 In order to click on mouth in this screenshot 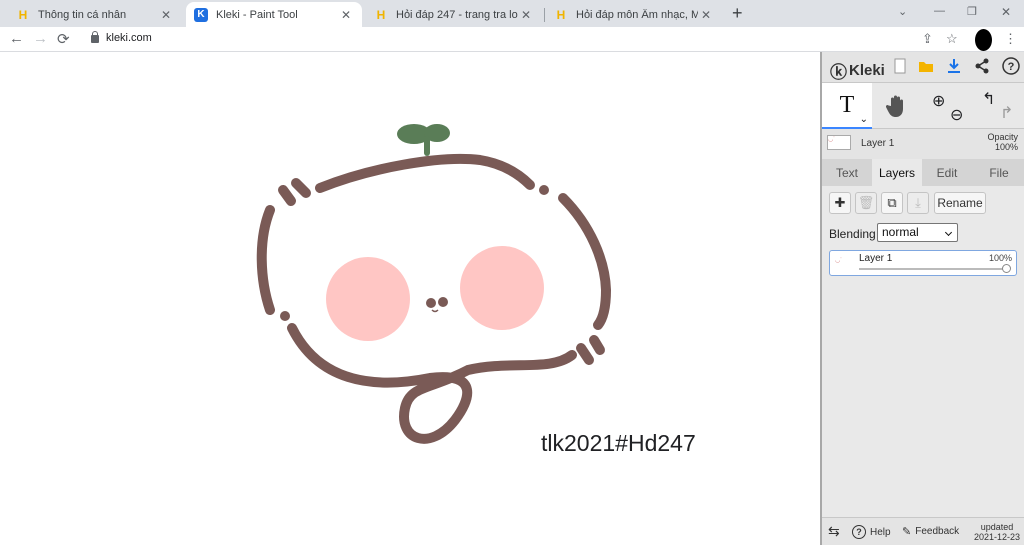, I will do `click(435, 311)`.